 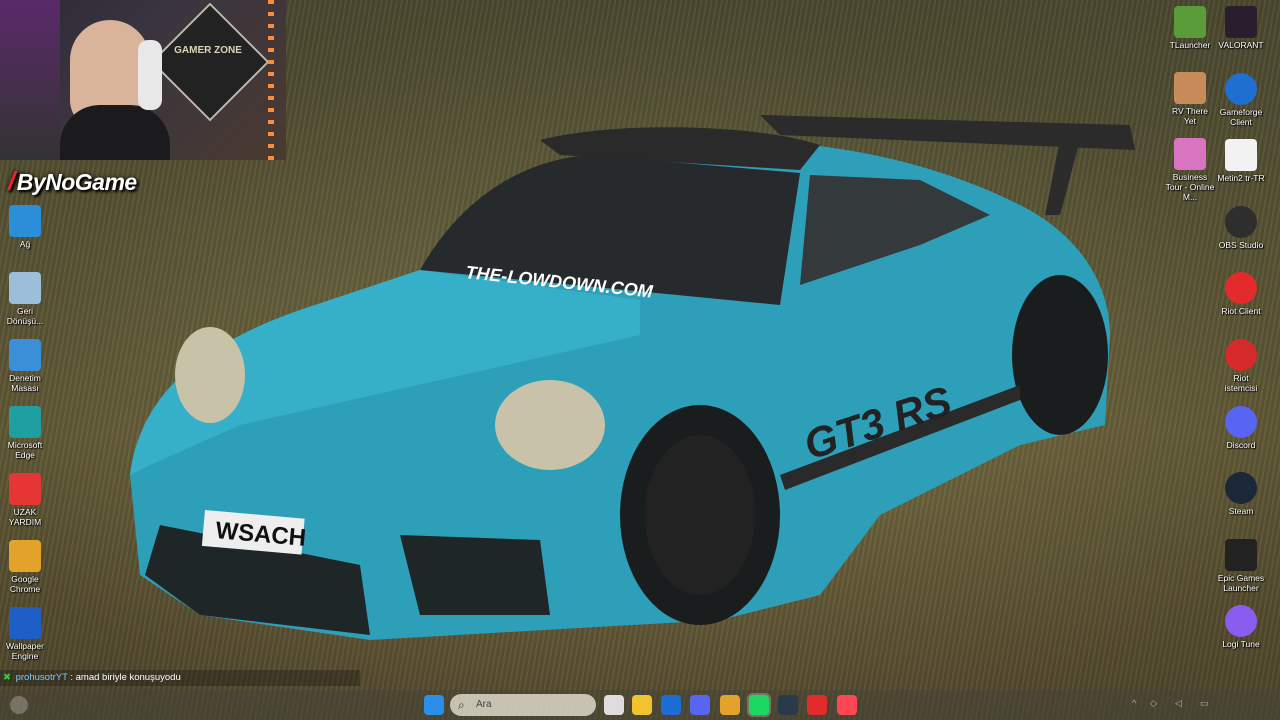 I want to click on steam-icon, so click(x=1241, y=488).